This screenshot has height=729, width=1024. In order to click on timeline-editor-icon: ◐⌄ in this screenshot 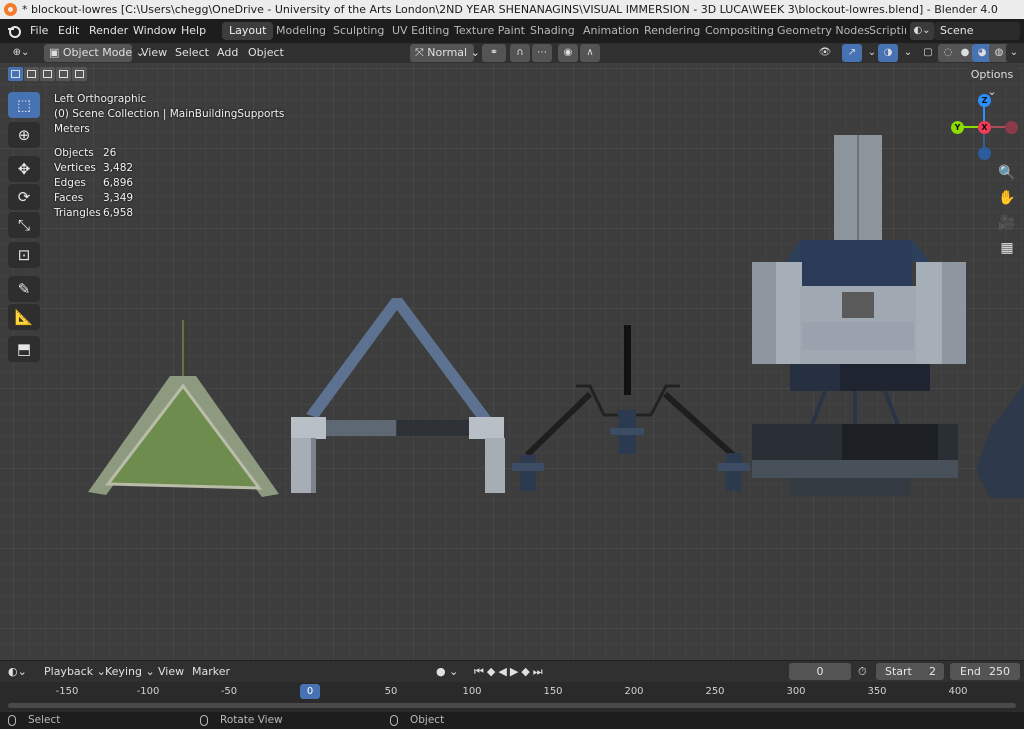, I will do `click(17, 672)`.